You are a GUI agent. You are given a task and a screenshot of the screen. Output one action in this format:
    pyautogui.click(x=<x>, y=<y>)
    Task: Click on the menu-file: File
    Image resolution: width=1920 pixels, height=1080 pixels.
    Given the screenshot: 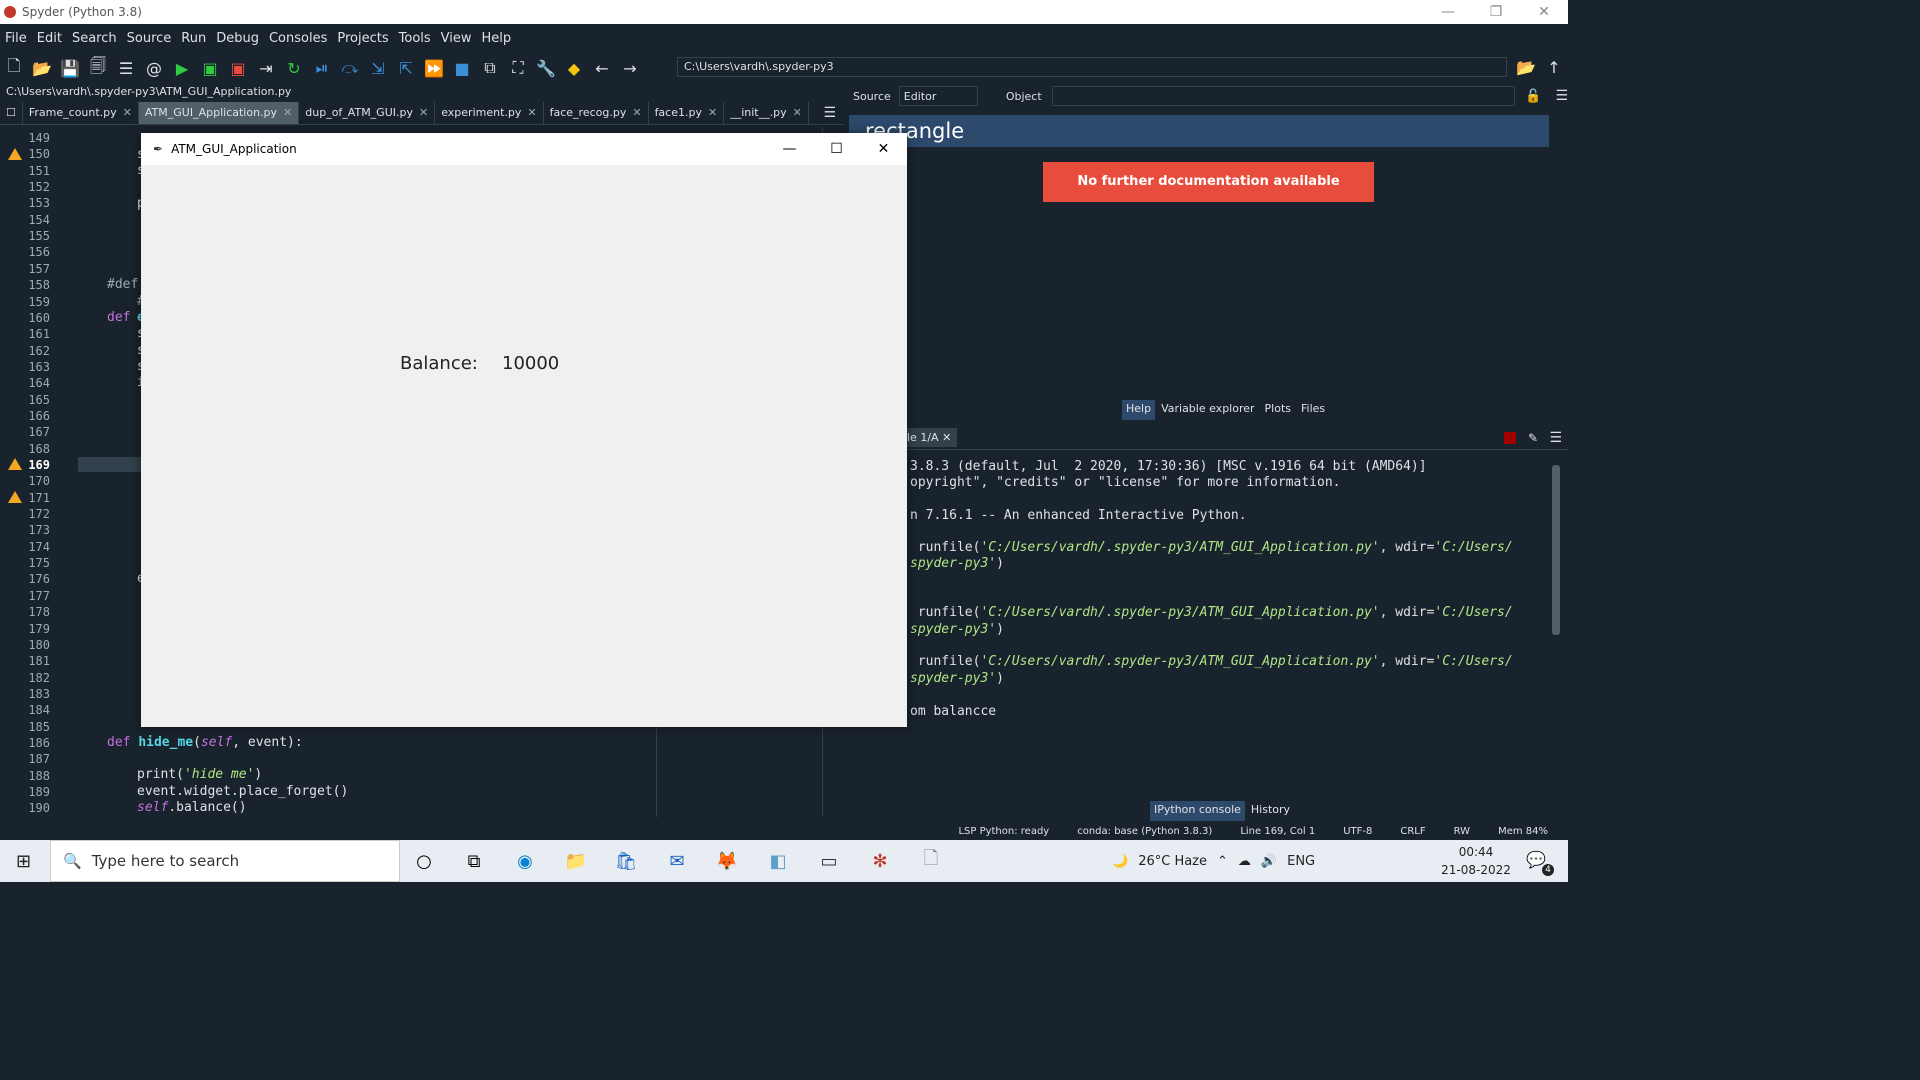 What is the action you would take?
    pyautogui.click(x=16, y=38)
    